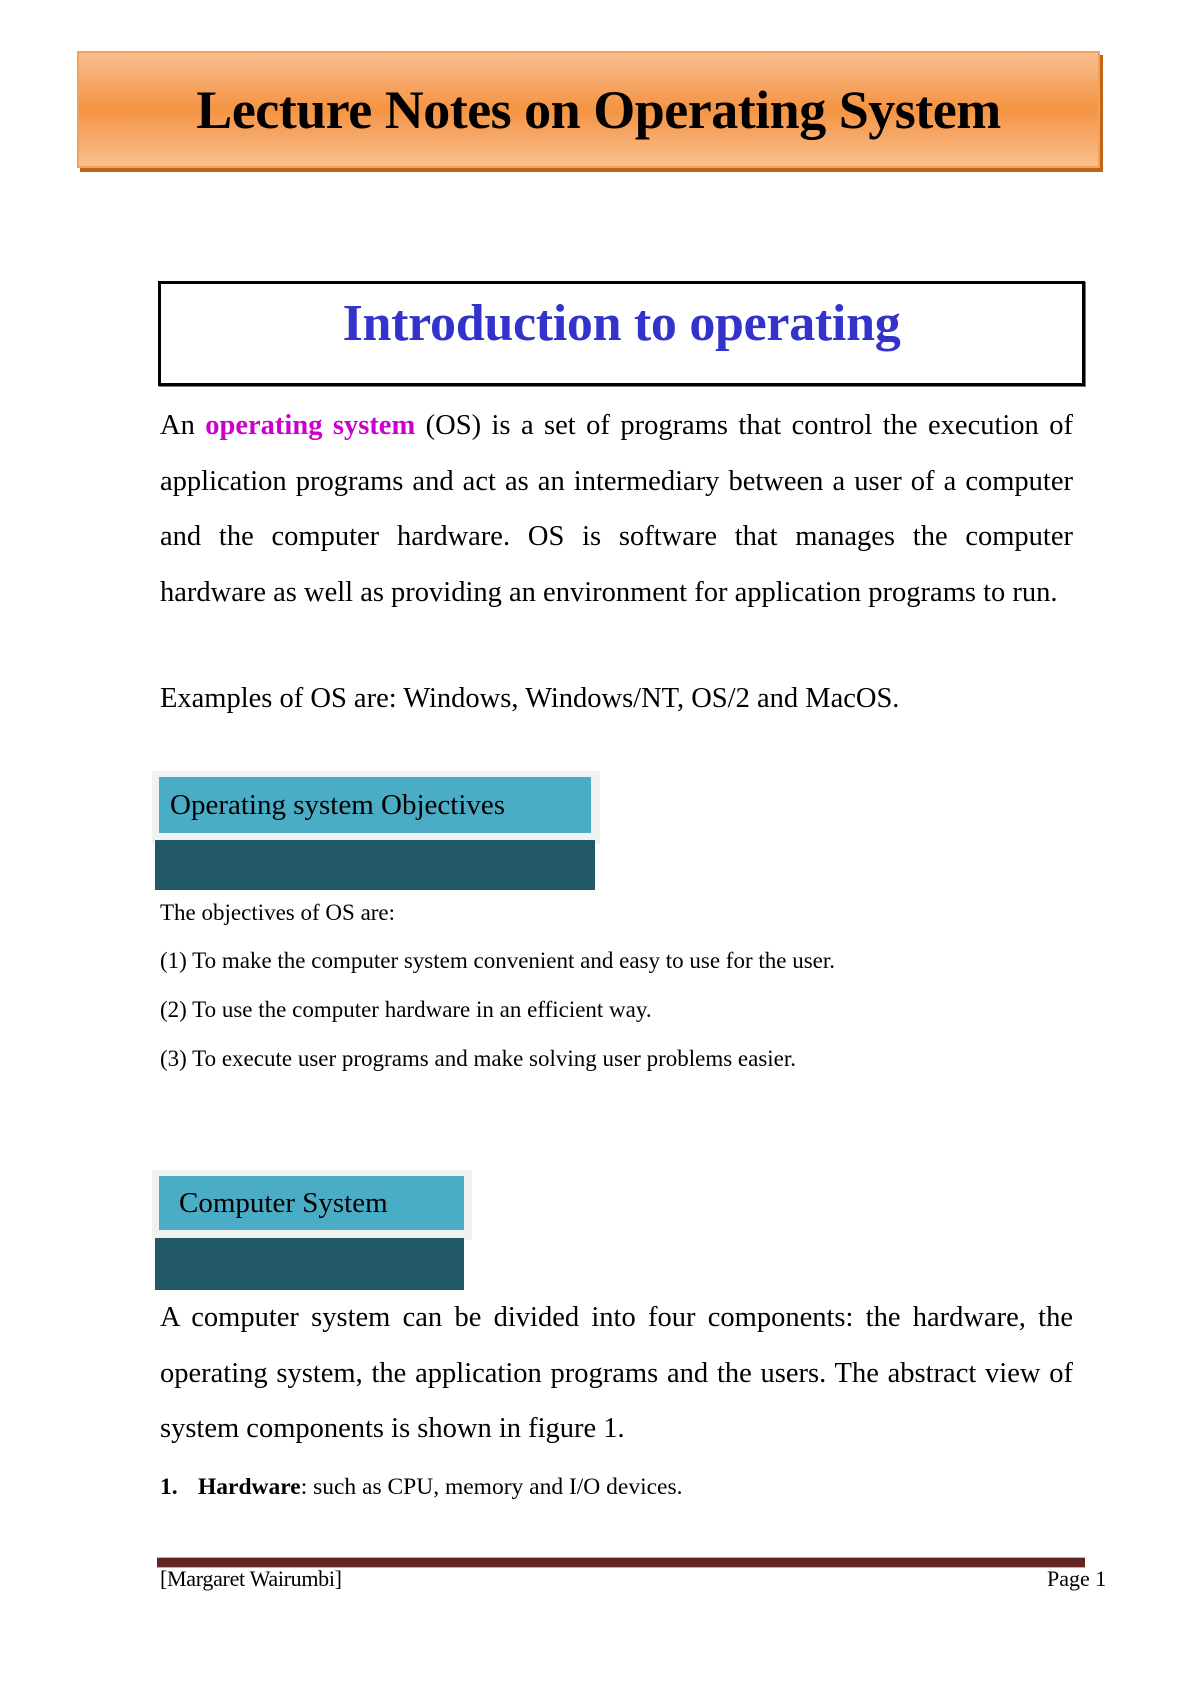 Image resolution: width=1200 pixels, height=1696 pixels. What do you see at coordinates (375, 865) in the screenshot?
I see `objectives-heading-bar` at bounding box center [375, 865].